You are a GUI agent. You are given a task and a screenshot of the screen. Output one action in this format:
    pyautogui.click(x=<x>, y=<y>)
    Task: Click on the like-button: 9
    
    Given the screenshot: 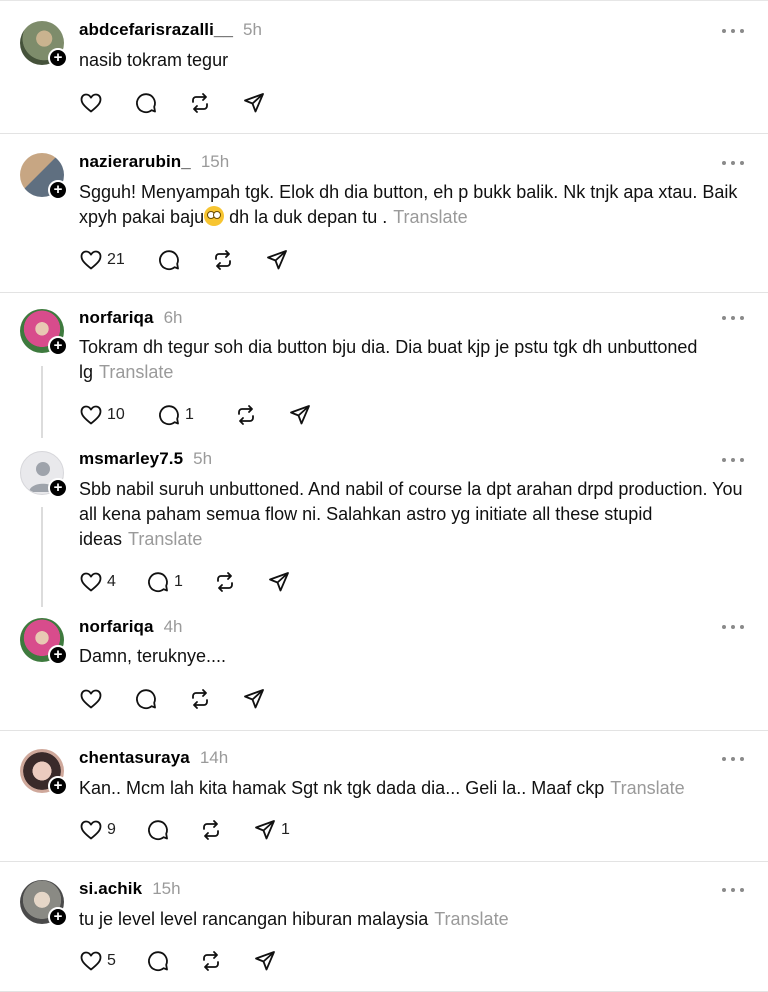 What is the action you would take?
    pyautogui.click(x=112, y=830)
    